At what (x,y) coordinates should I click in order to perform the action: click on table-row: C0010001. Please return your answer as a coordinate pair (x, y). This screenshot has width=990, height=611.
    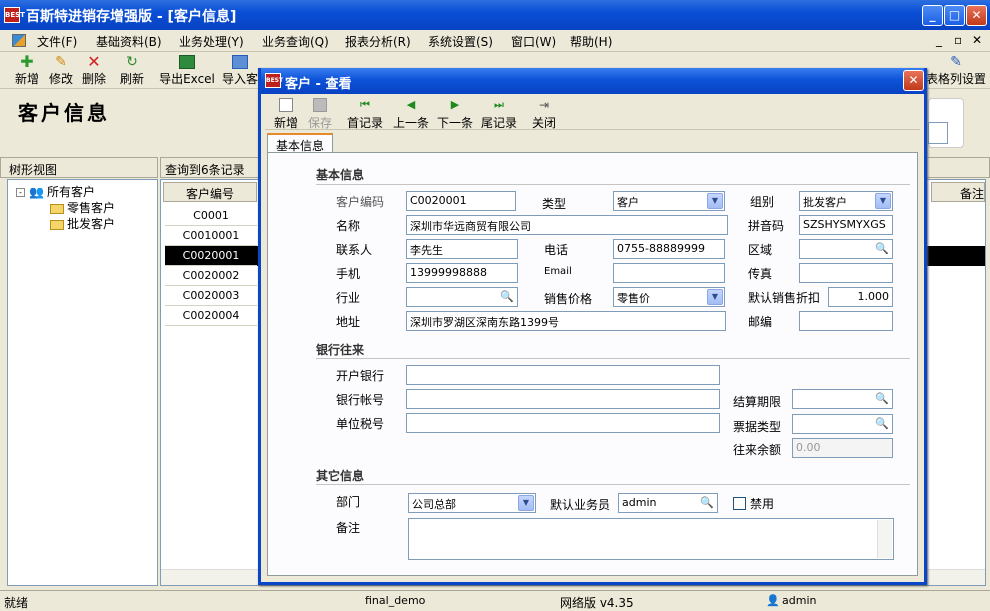
    Looking at the image, I should click on (211, 236).